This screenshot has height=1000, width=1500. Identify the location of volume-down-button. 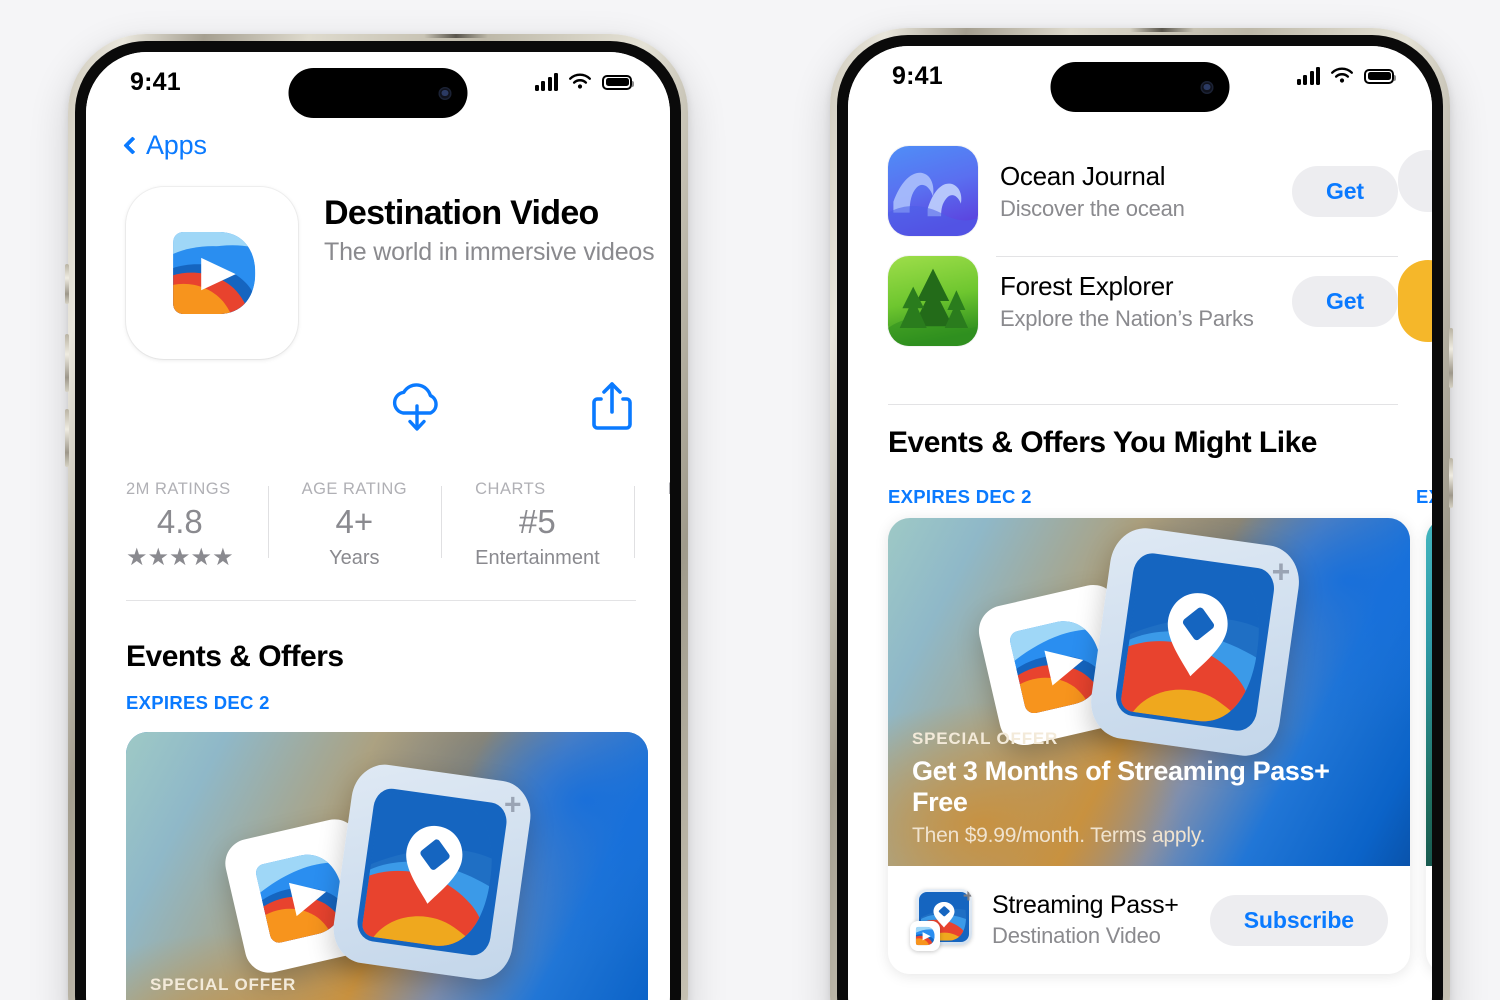
(67, 438).